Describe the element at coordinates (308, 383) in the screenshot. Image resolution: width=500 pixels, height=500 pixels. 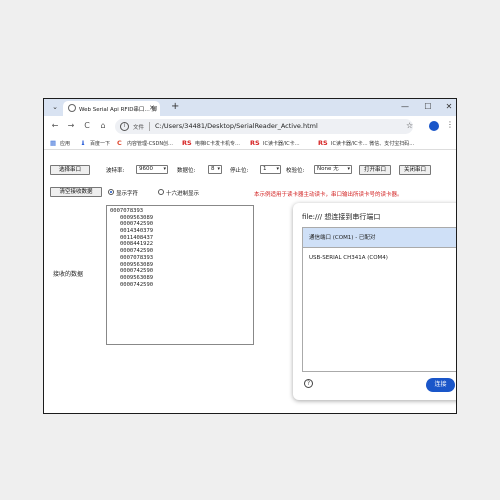
I see `help-icon: ?` at that location.